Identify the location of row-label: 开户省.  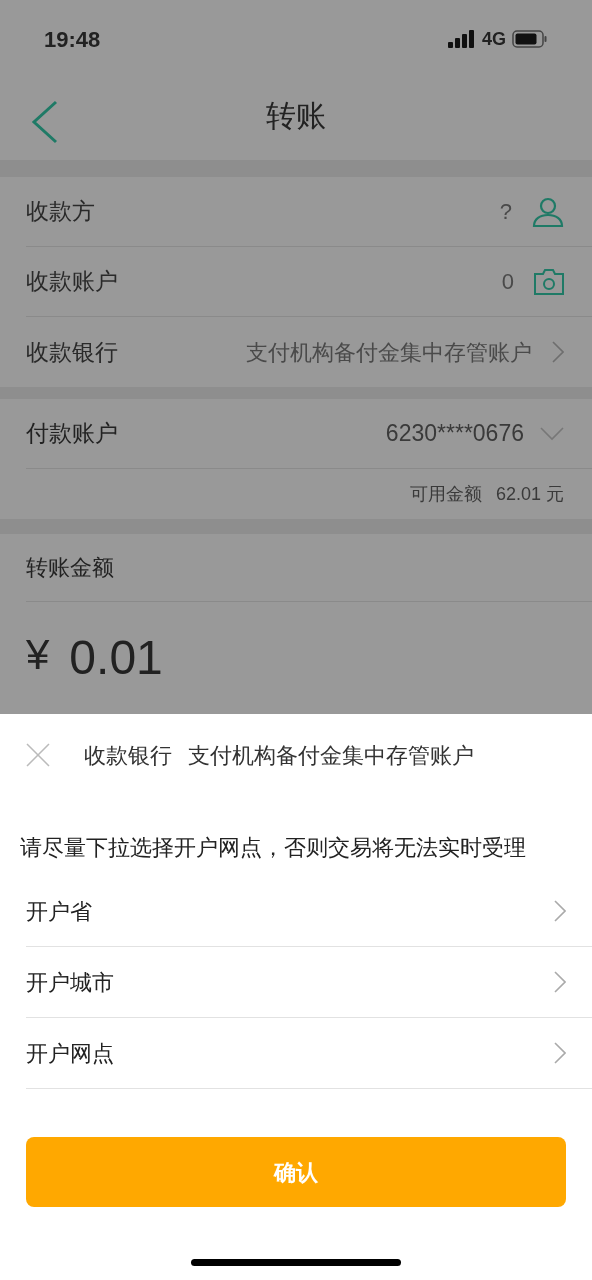
(59, 911).